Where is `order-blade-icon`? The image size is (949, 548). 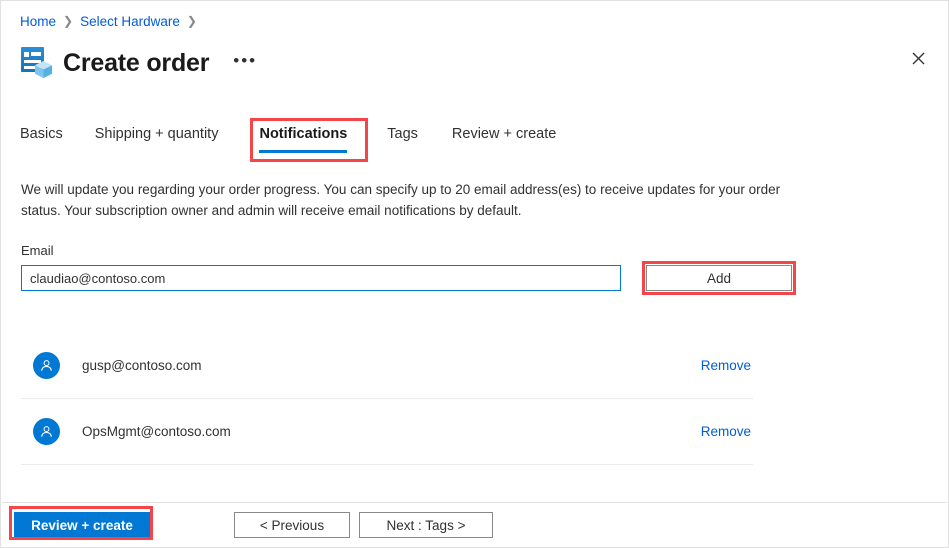
order-blade-icon is located at coordinates (37, 63).